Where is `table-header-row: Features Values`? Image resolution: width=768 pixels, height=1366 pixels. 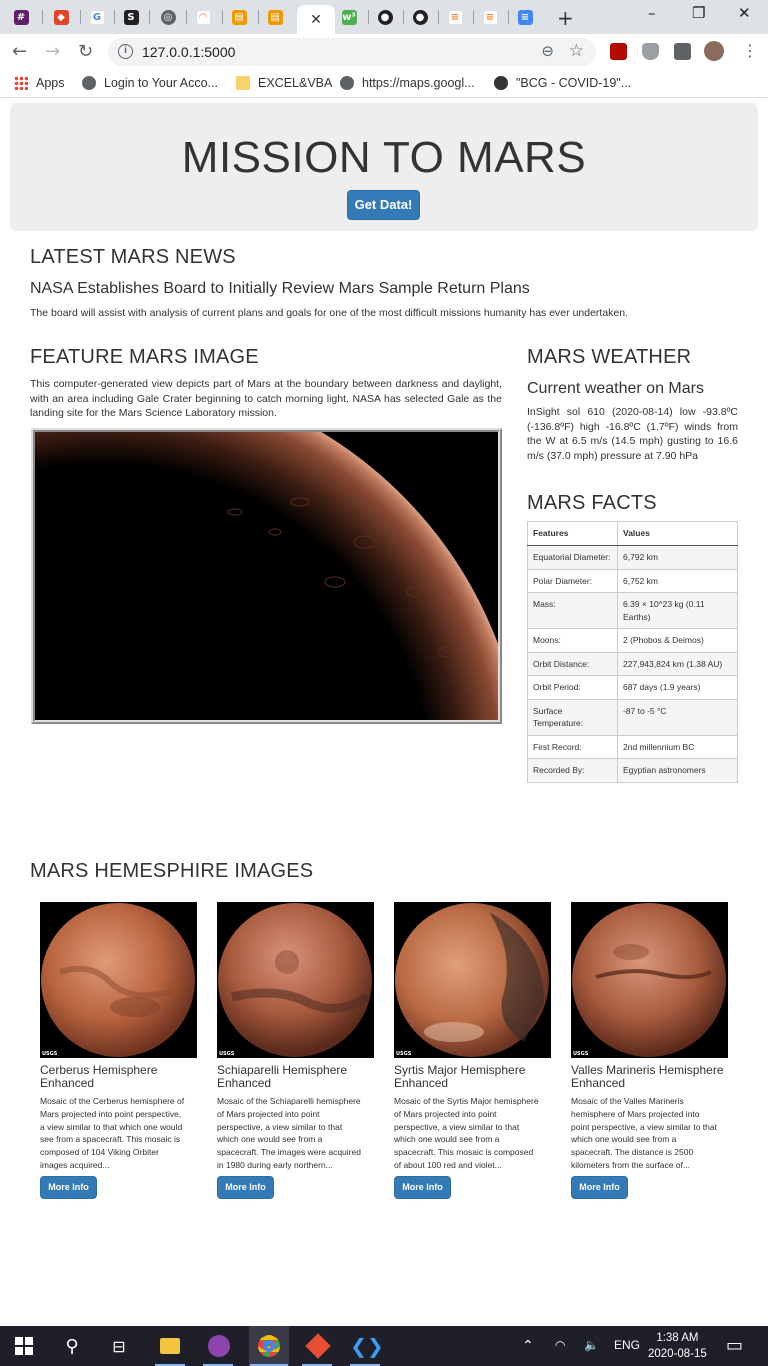
table-header-row: Features Values is located at coordinates (632, 533).